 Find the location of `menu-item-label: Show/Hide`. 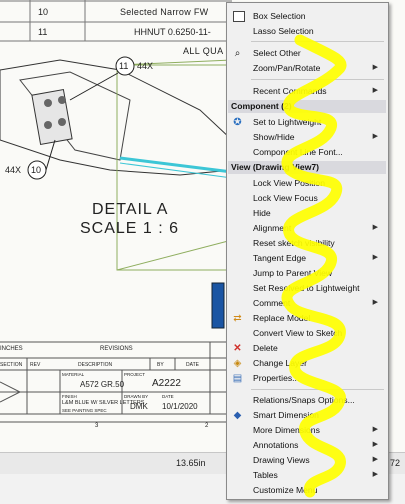

menu-item-label: Show/Hide is located at coordinates (274, 137).